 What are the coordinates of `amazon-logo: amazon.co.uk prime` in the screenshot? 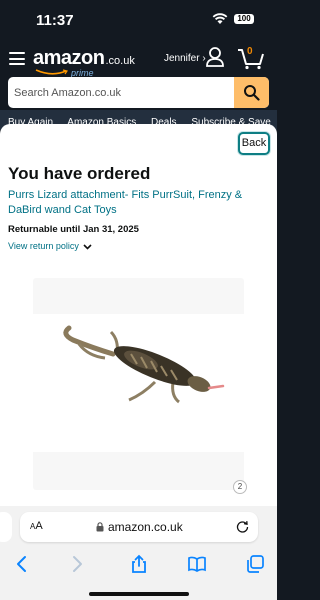 It's located at (84, 62).